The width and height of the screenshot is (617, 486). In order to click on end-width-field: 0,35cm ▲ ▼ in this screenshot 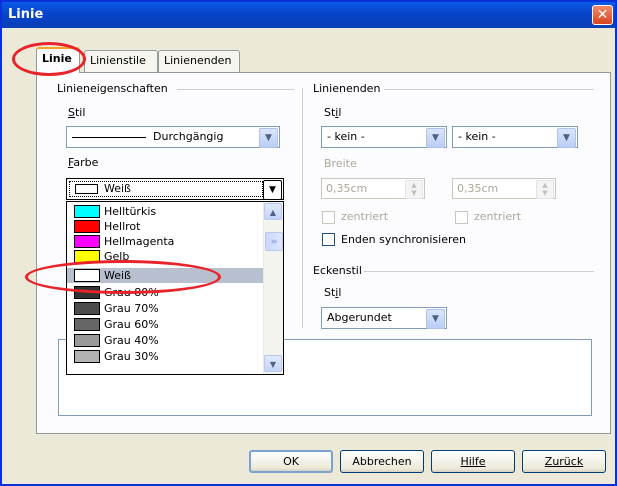, I will do `click(504, 188)`.